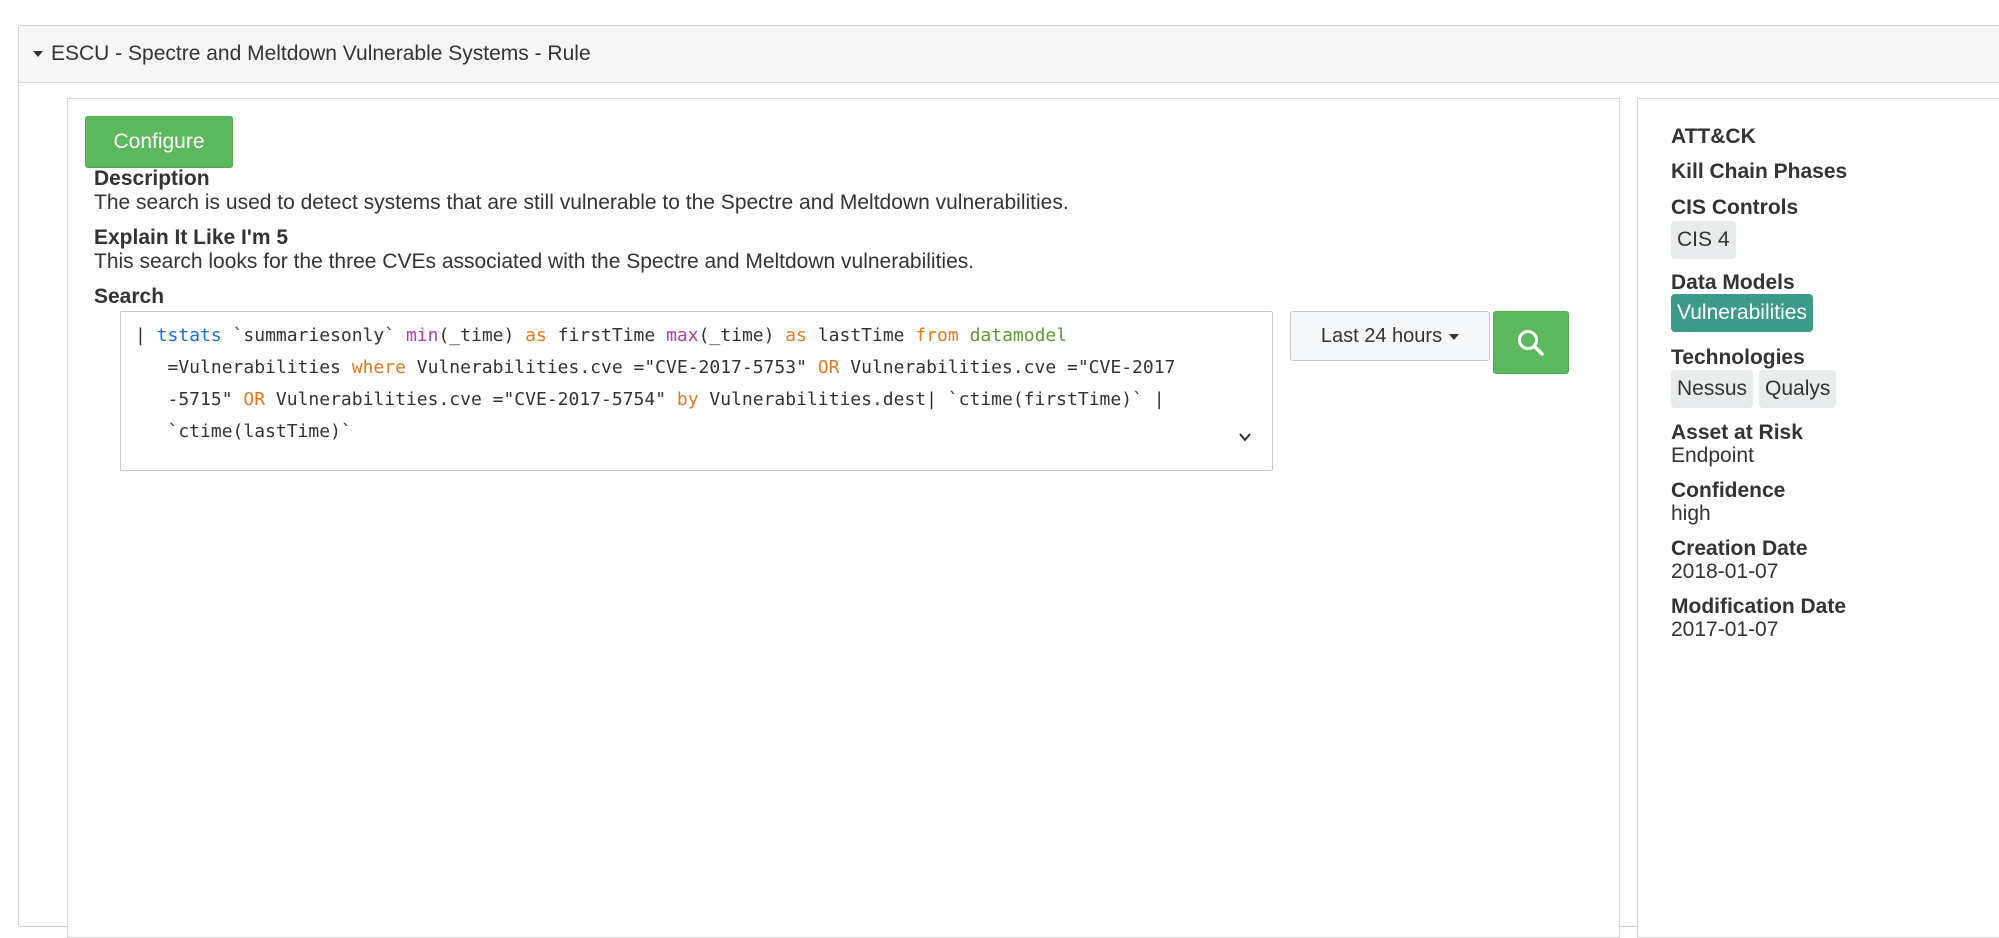  I want to click on modification-date-label: Modification Date, so click(1759, 606).